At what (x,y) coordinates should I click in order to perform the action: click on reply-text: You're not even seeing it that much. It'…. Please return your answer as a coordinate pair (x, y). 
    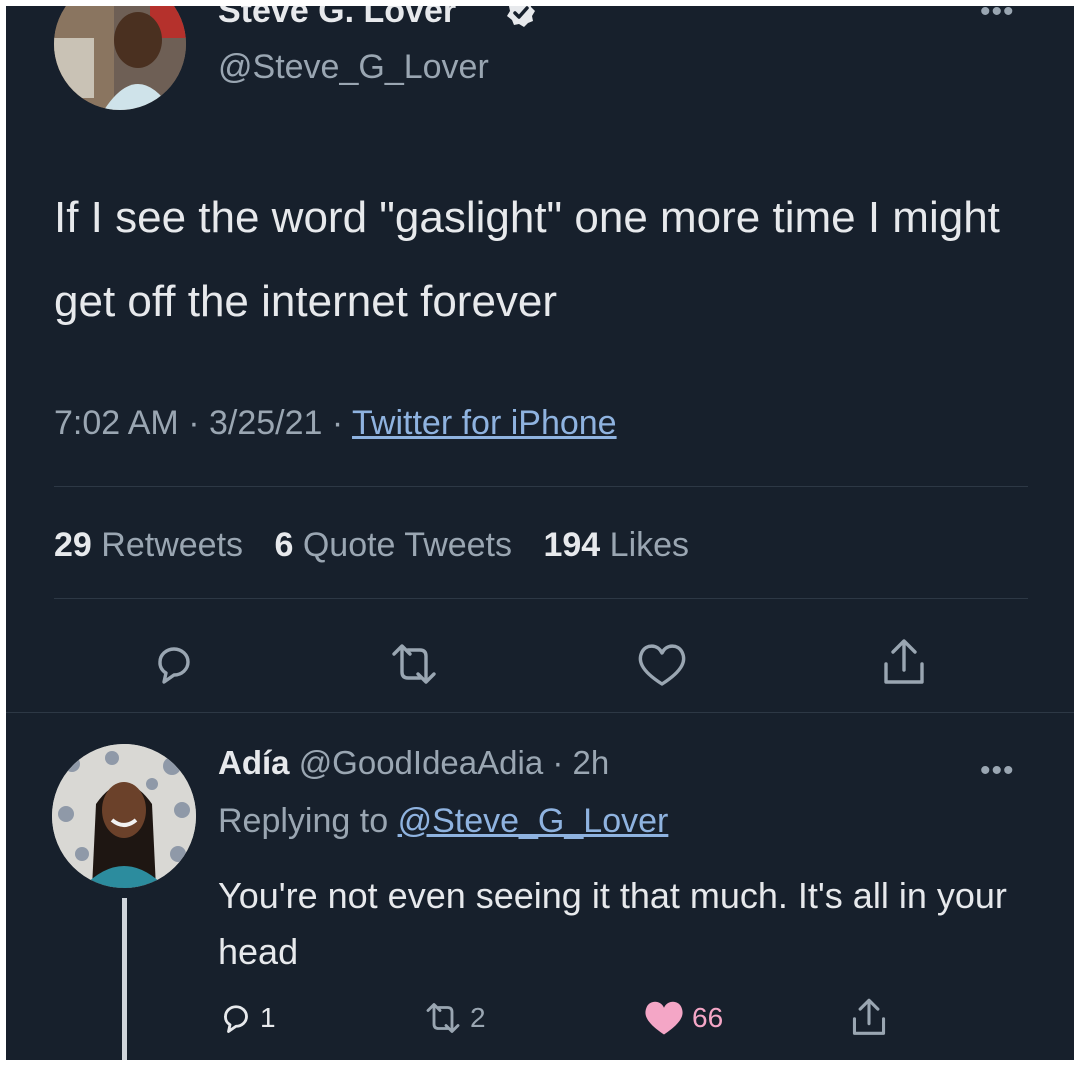
    Looking at the image, I should click on (612, 923).